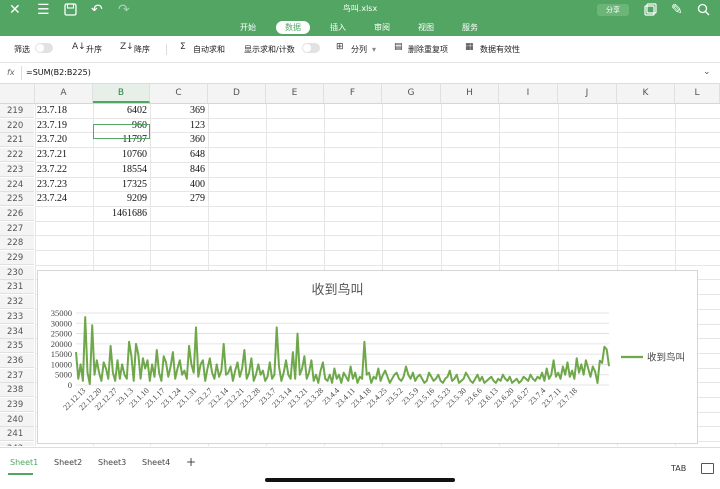  Describe the element at coordinates (17, 405) in the screenshot. I see `row-header: 239` at that location.